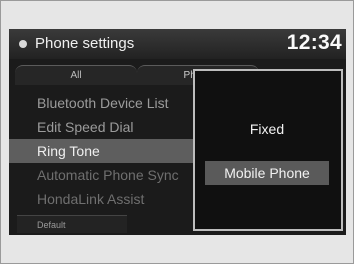  Describe the element at coordinates (76, 75) in the screenshot. I see `tab-all: All` at that location.